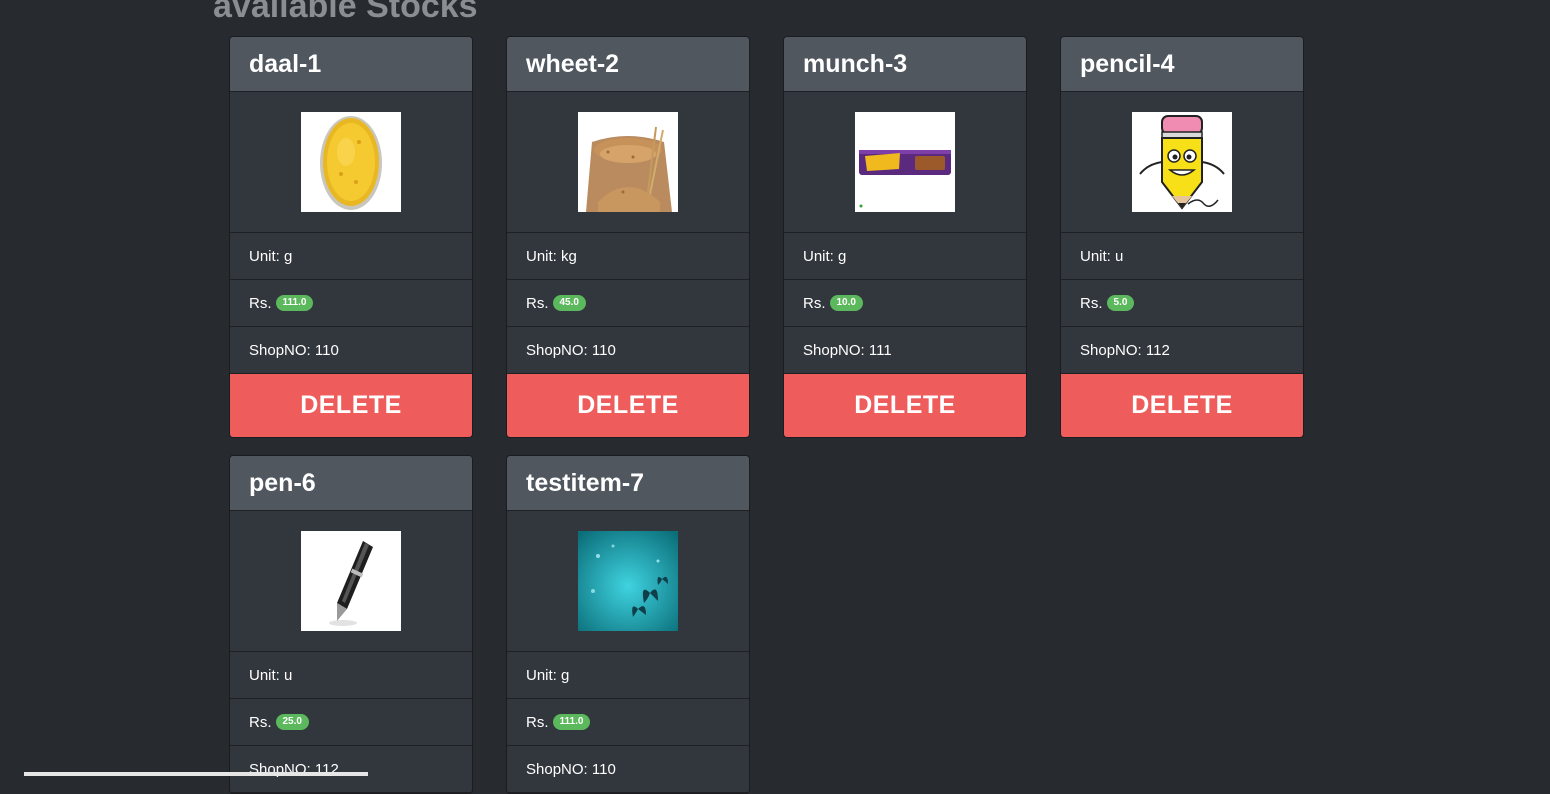  I want to click on fountain-pen-image, so click(351, 581).